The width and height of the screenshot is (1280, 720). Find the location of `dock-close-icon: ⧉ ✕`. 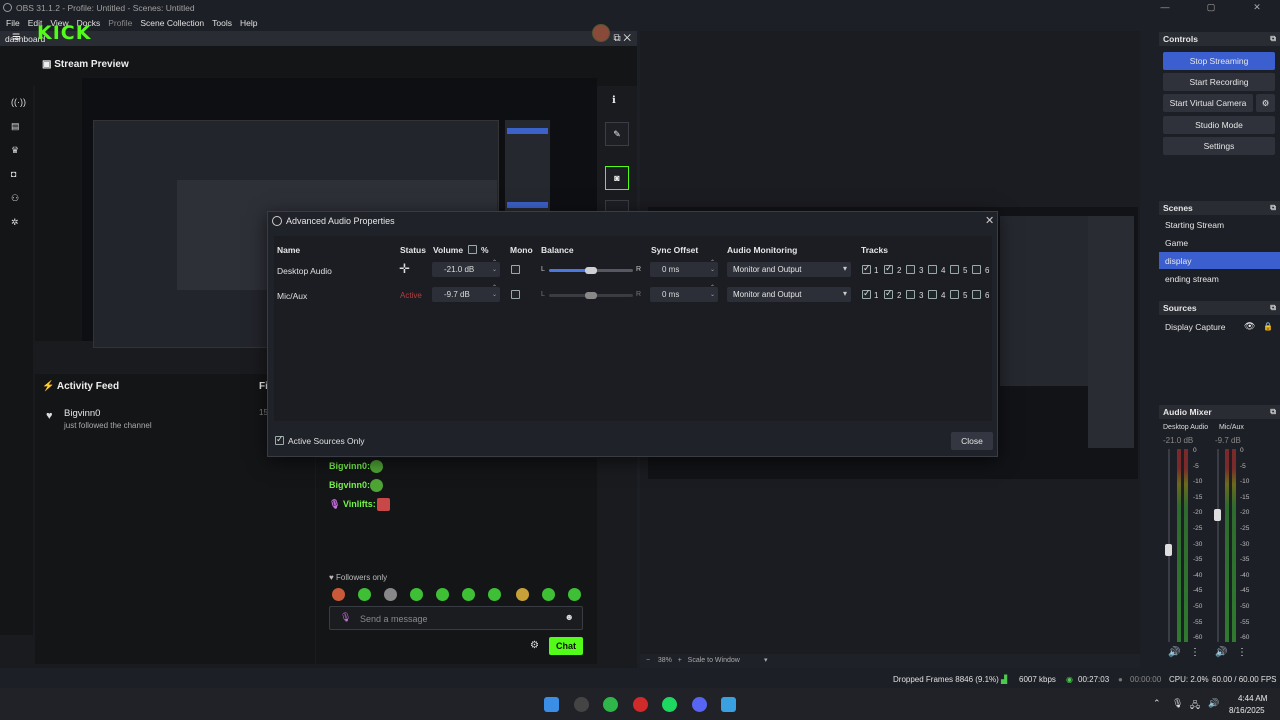

dock-close-icon: ⧉ ✕ is located at coordinates (622, 38).